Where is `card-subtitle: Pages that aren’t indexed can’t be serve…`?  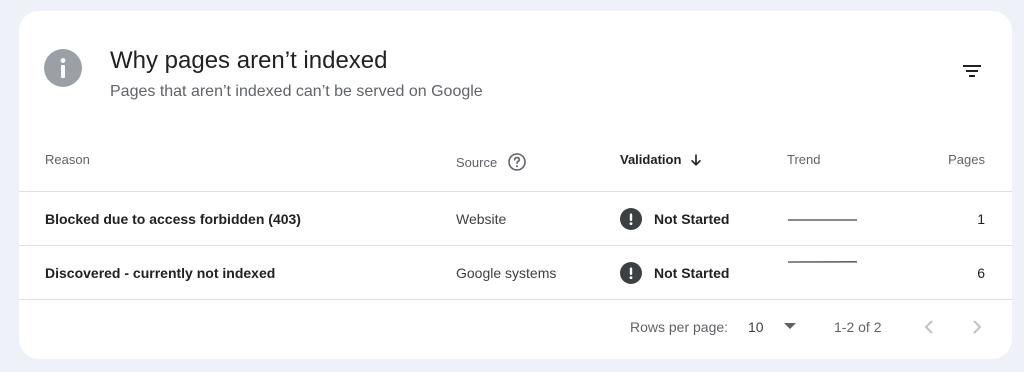
card-subtitle: Pages that aren’t indexed can’t be serve… is located at coordinates (296, 91).